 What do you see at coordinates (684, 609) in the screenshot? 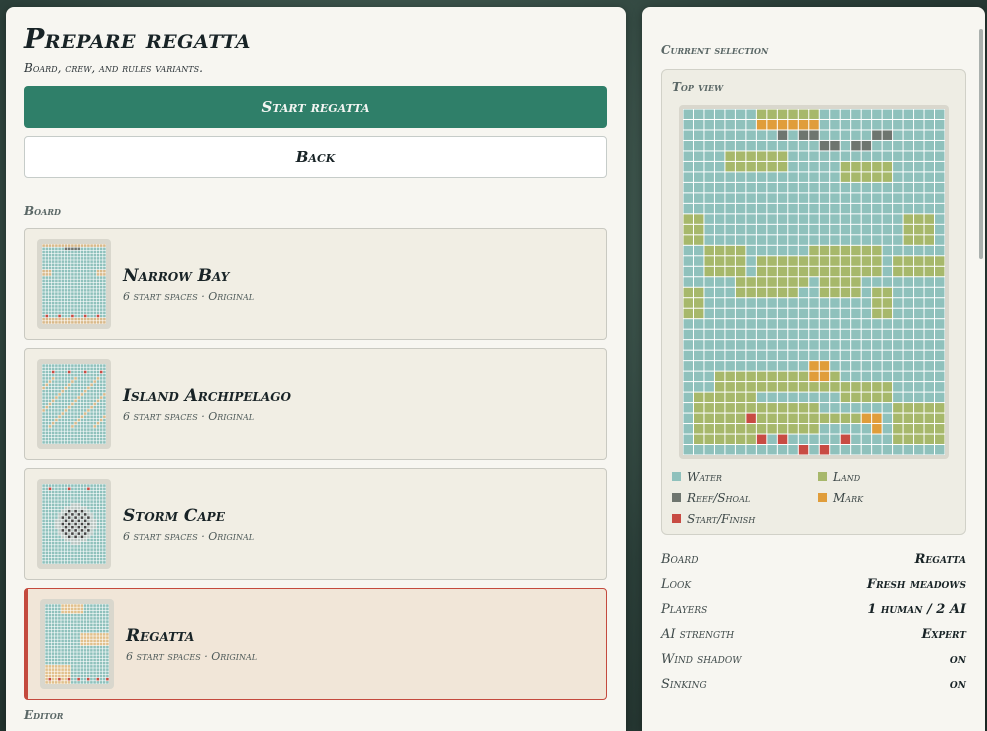
I see `detail-key: Players` at bounding box center [684, 609].